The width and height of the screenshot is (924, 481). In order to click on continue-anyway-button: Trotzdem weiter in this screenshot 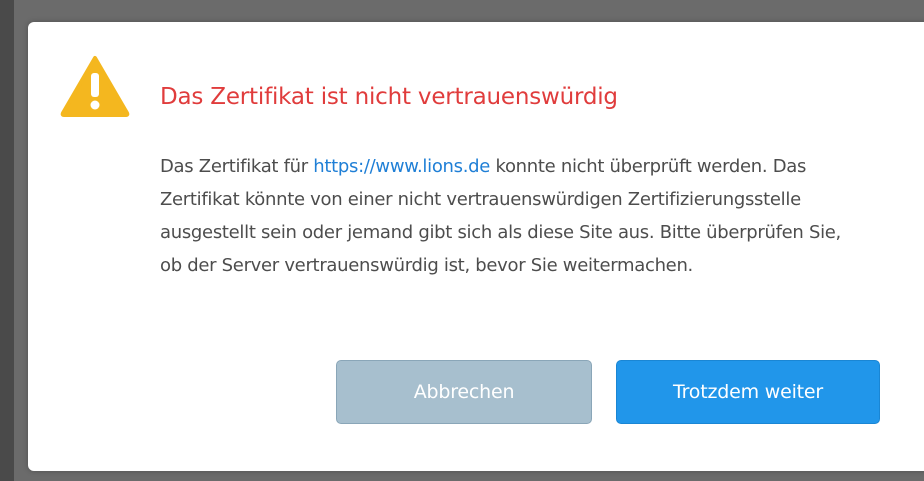, I will do `click(748, 392)`.